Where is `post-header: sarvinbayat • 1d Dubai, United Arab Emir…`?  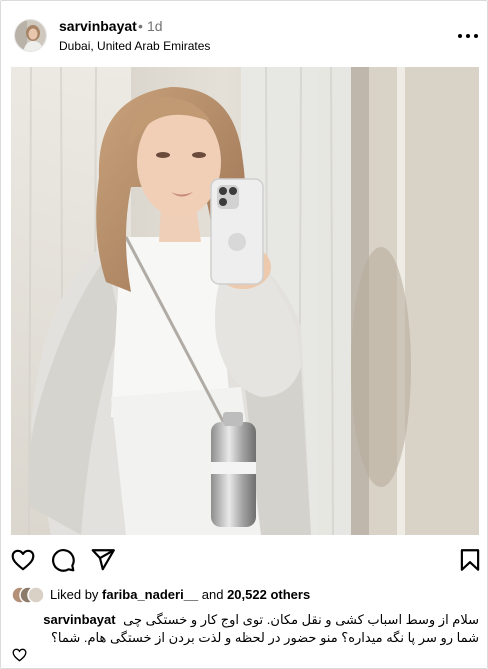 post-header: sarvinbayat • 1d Dubai, United Arab Emir… is located at coordinates (244, 34).